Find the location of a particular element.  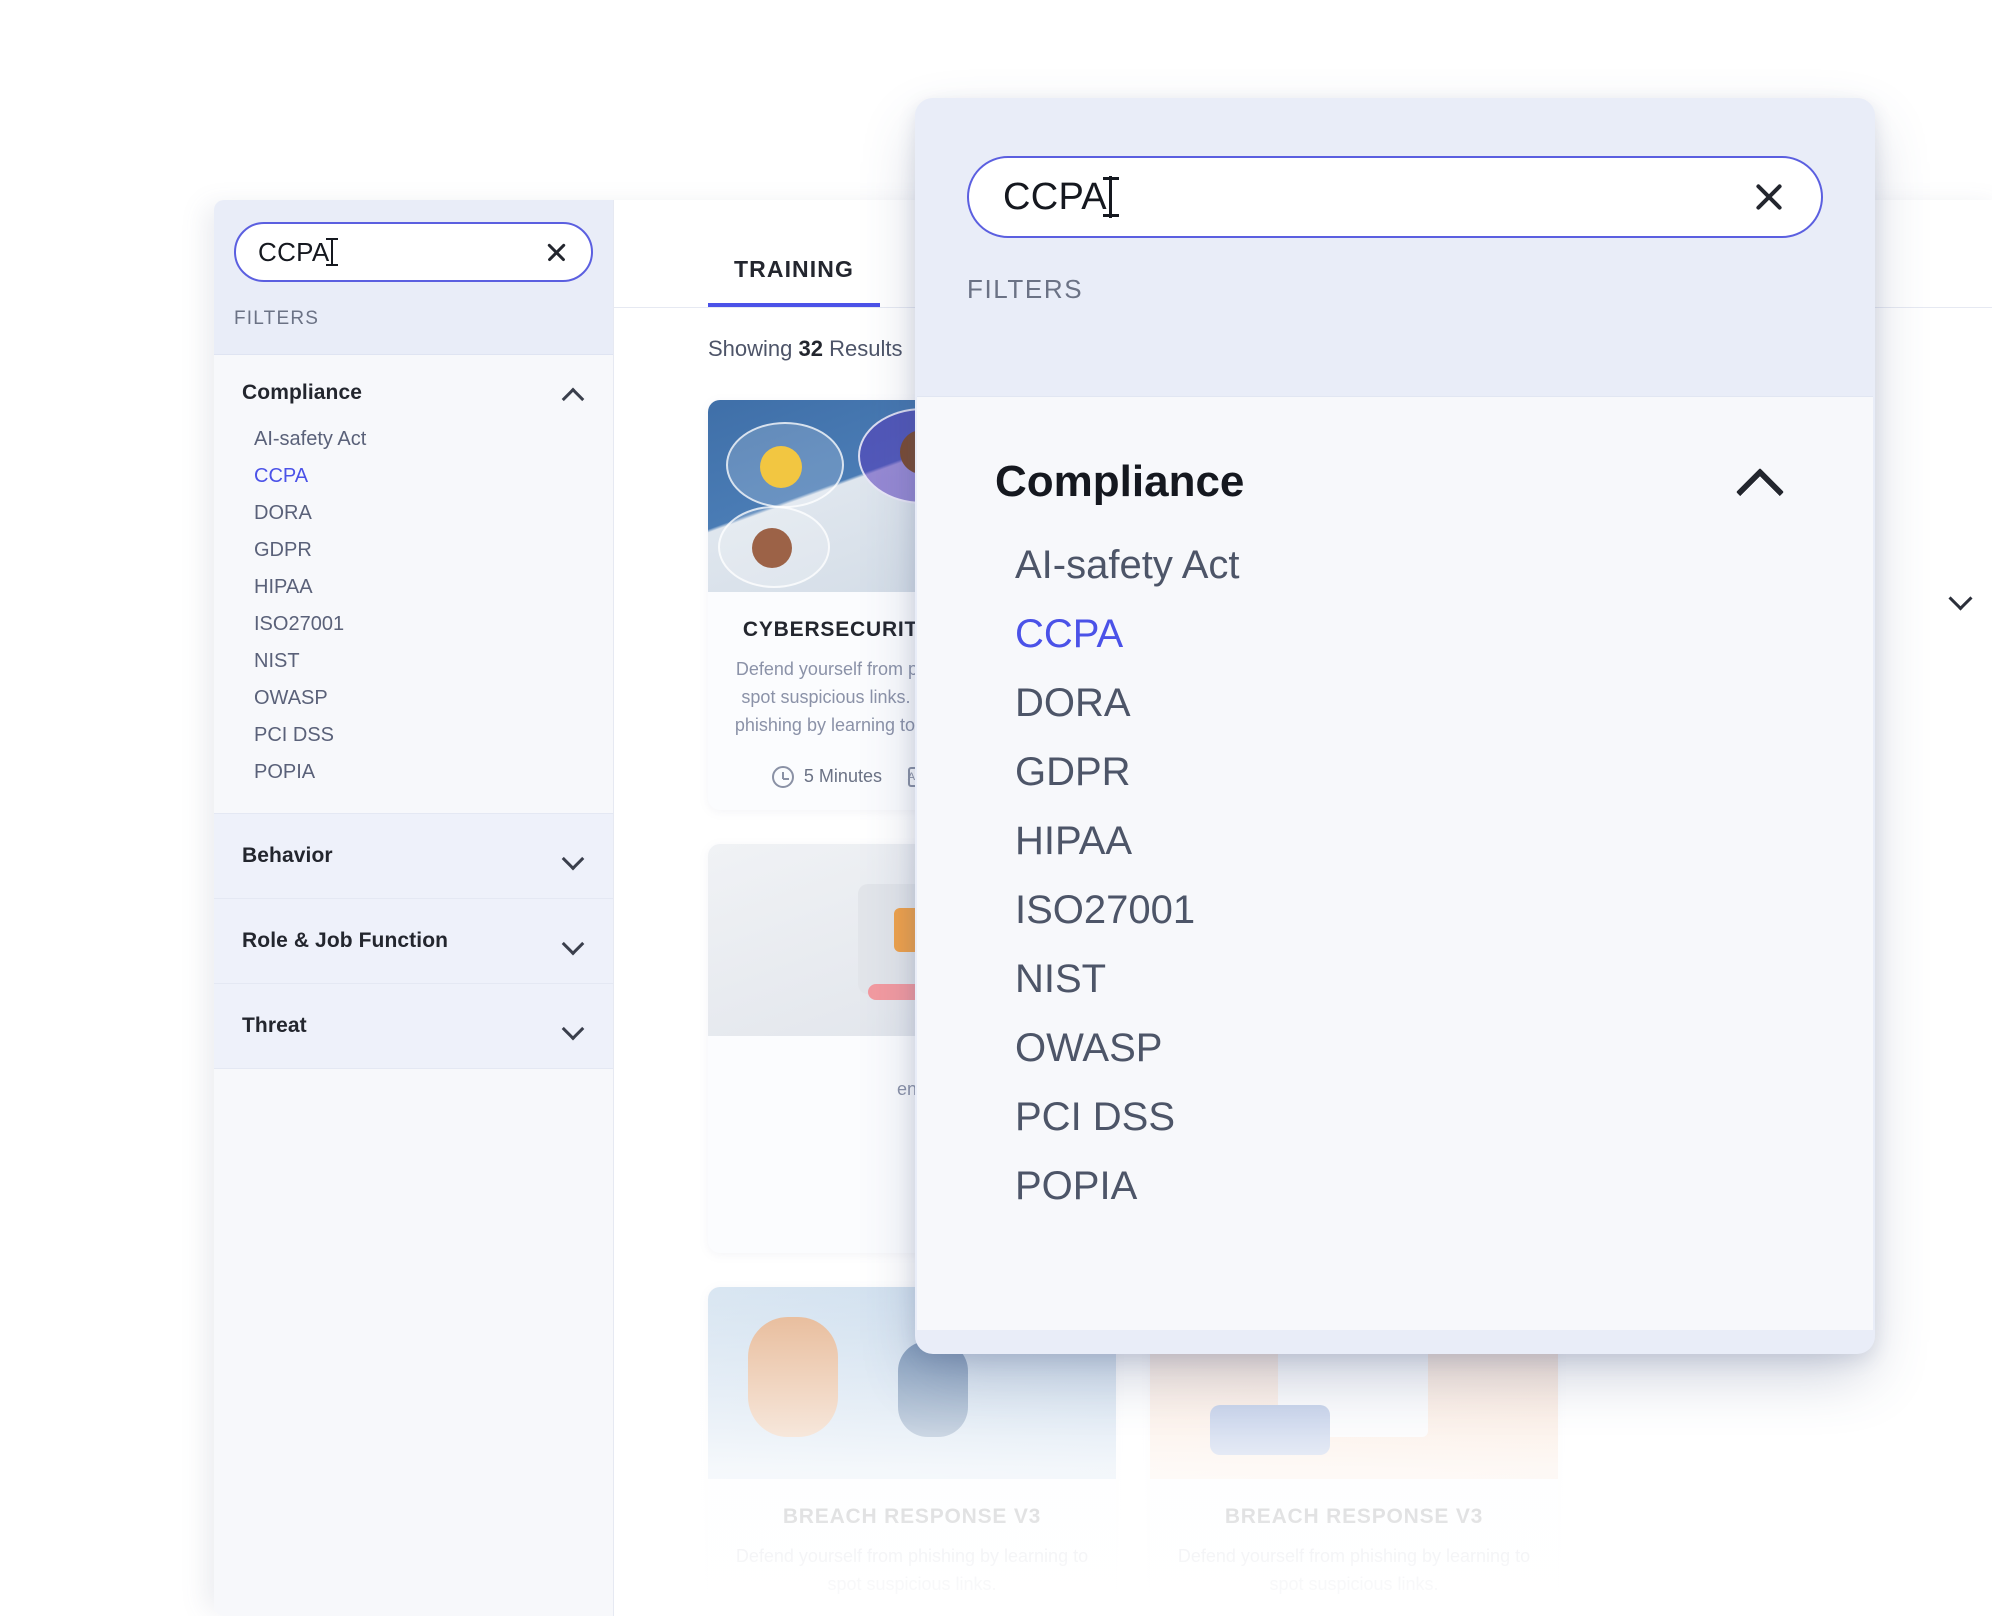

facet-behavior: Behavior is located at coordinates (413, 856).